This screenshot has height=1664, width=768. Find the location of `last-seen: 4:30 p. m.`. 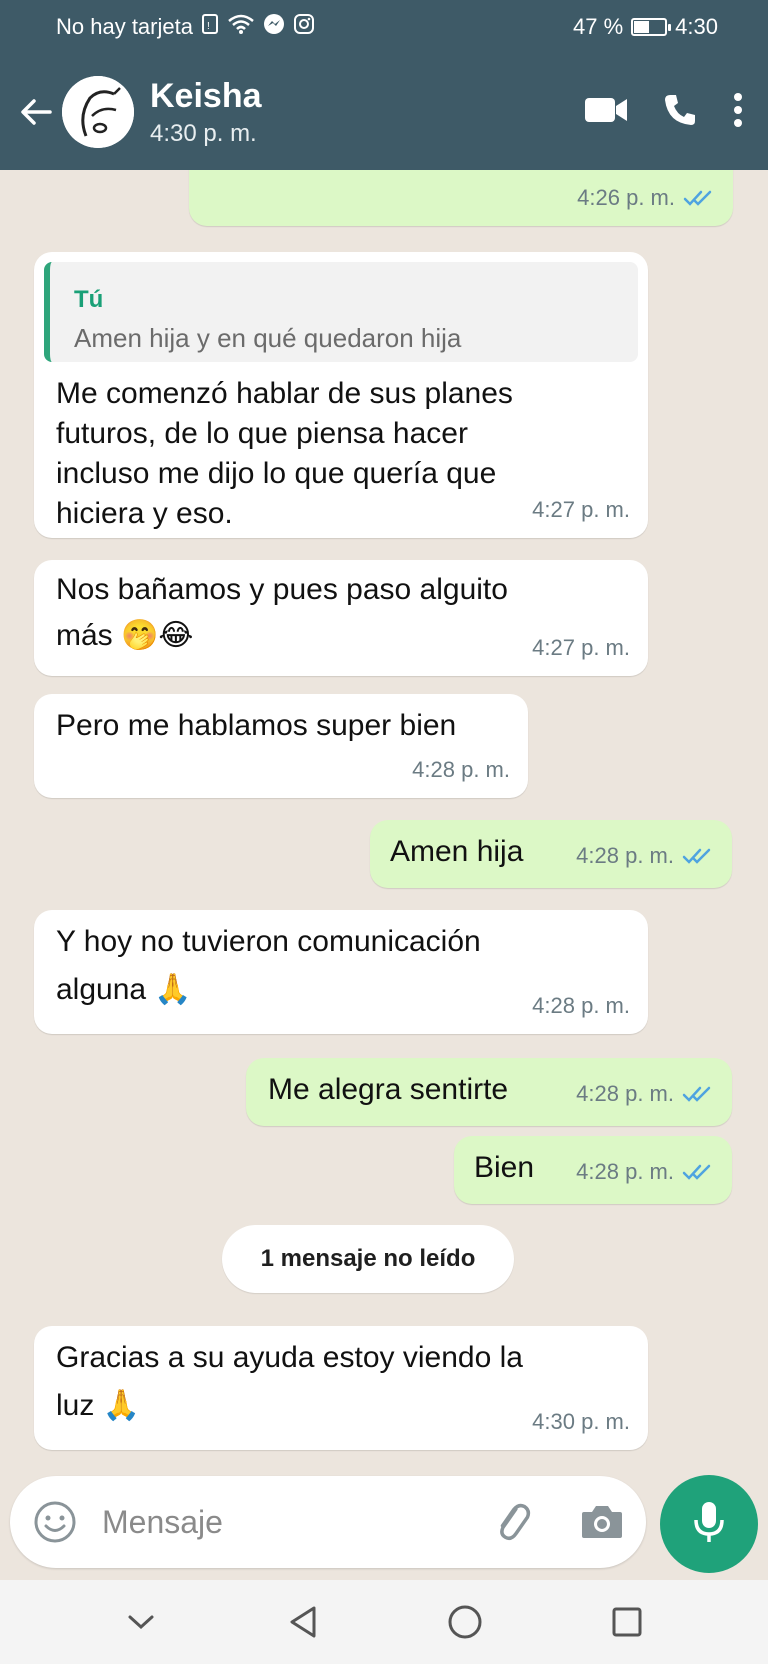

last-seen: 4:30 p. m. is located at coordinates (203, 133).